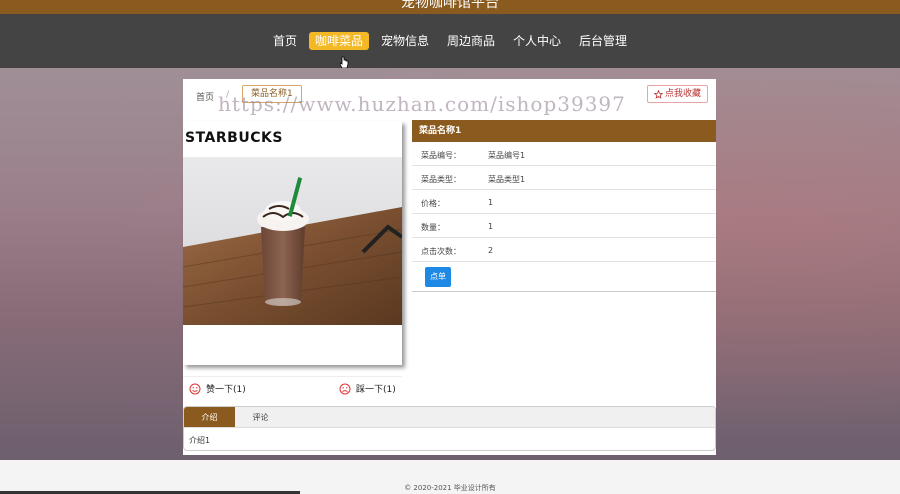  I want to click on field-label: 价格：, so click(433, 203).